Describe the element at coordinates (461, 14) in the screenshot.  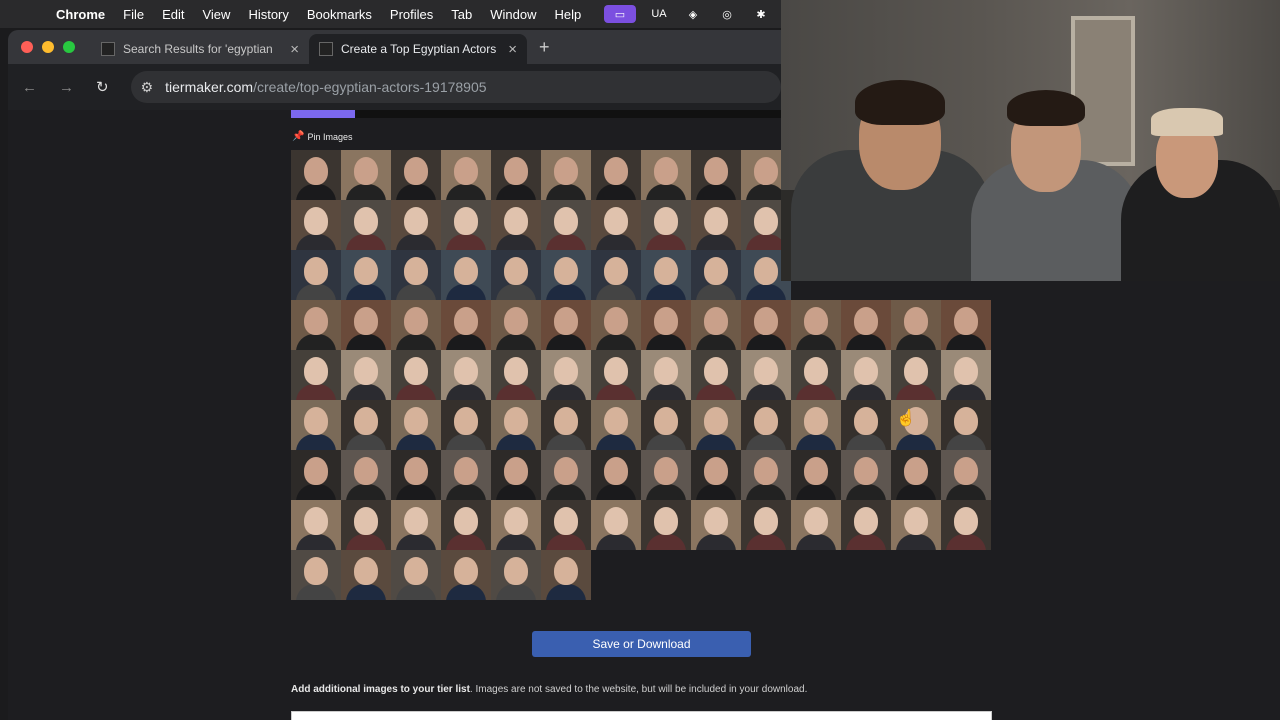
I see `menu-tab: Tab` at that location.